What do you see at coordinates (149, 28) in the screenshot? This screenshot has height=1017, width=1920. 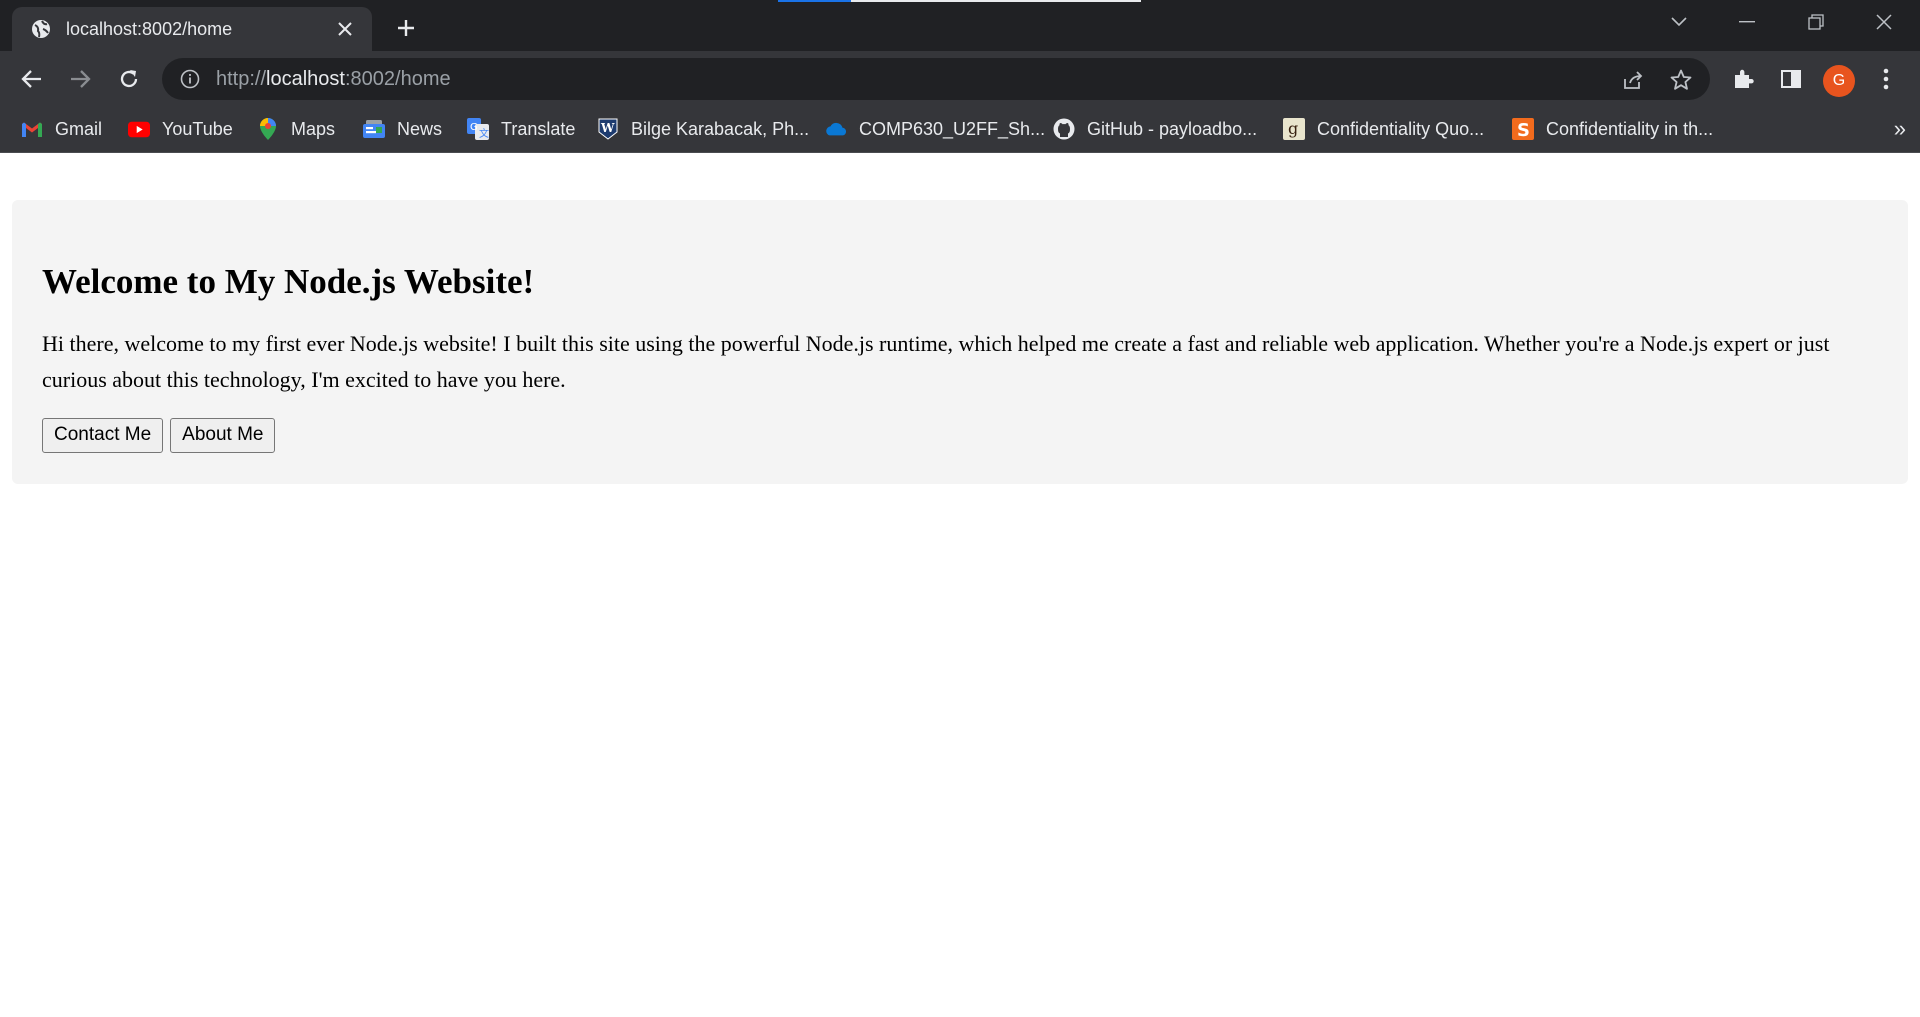 I see `tab-title: localhost:8002/home` at bounding box center [149, 28].